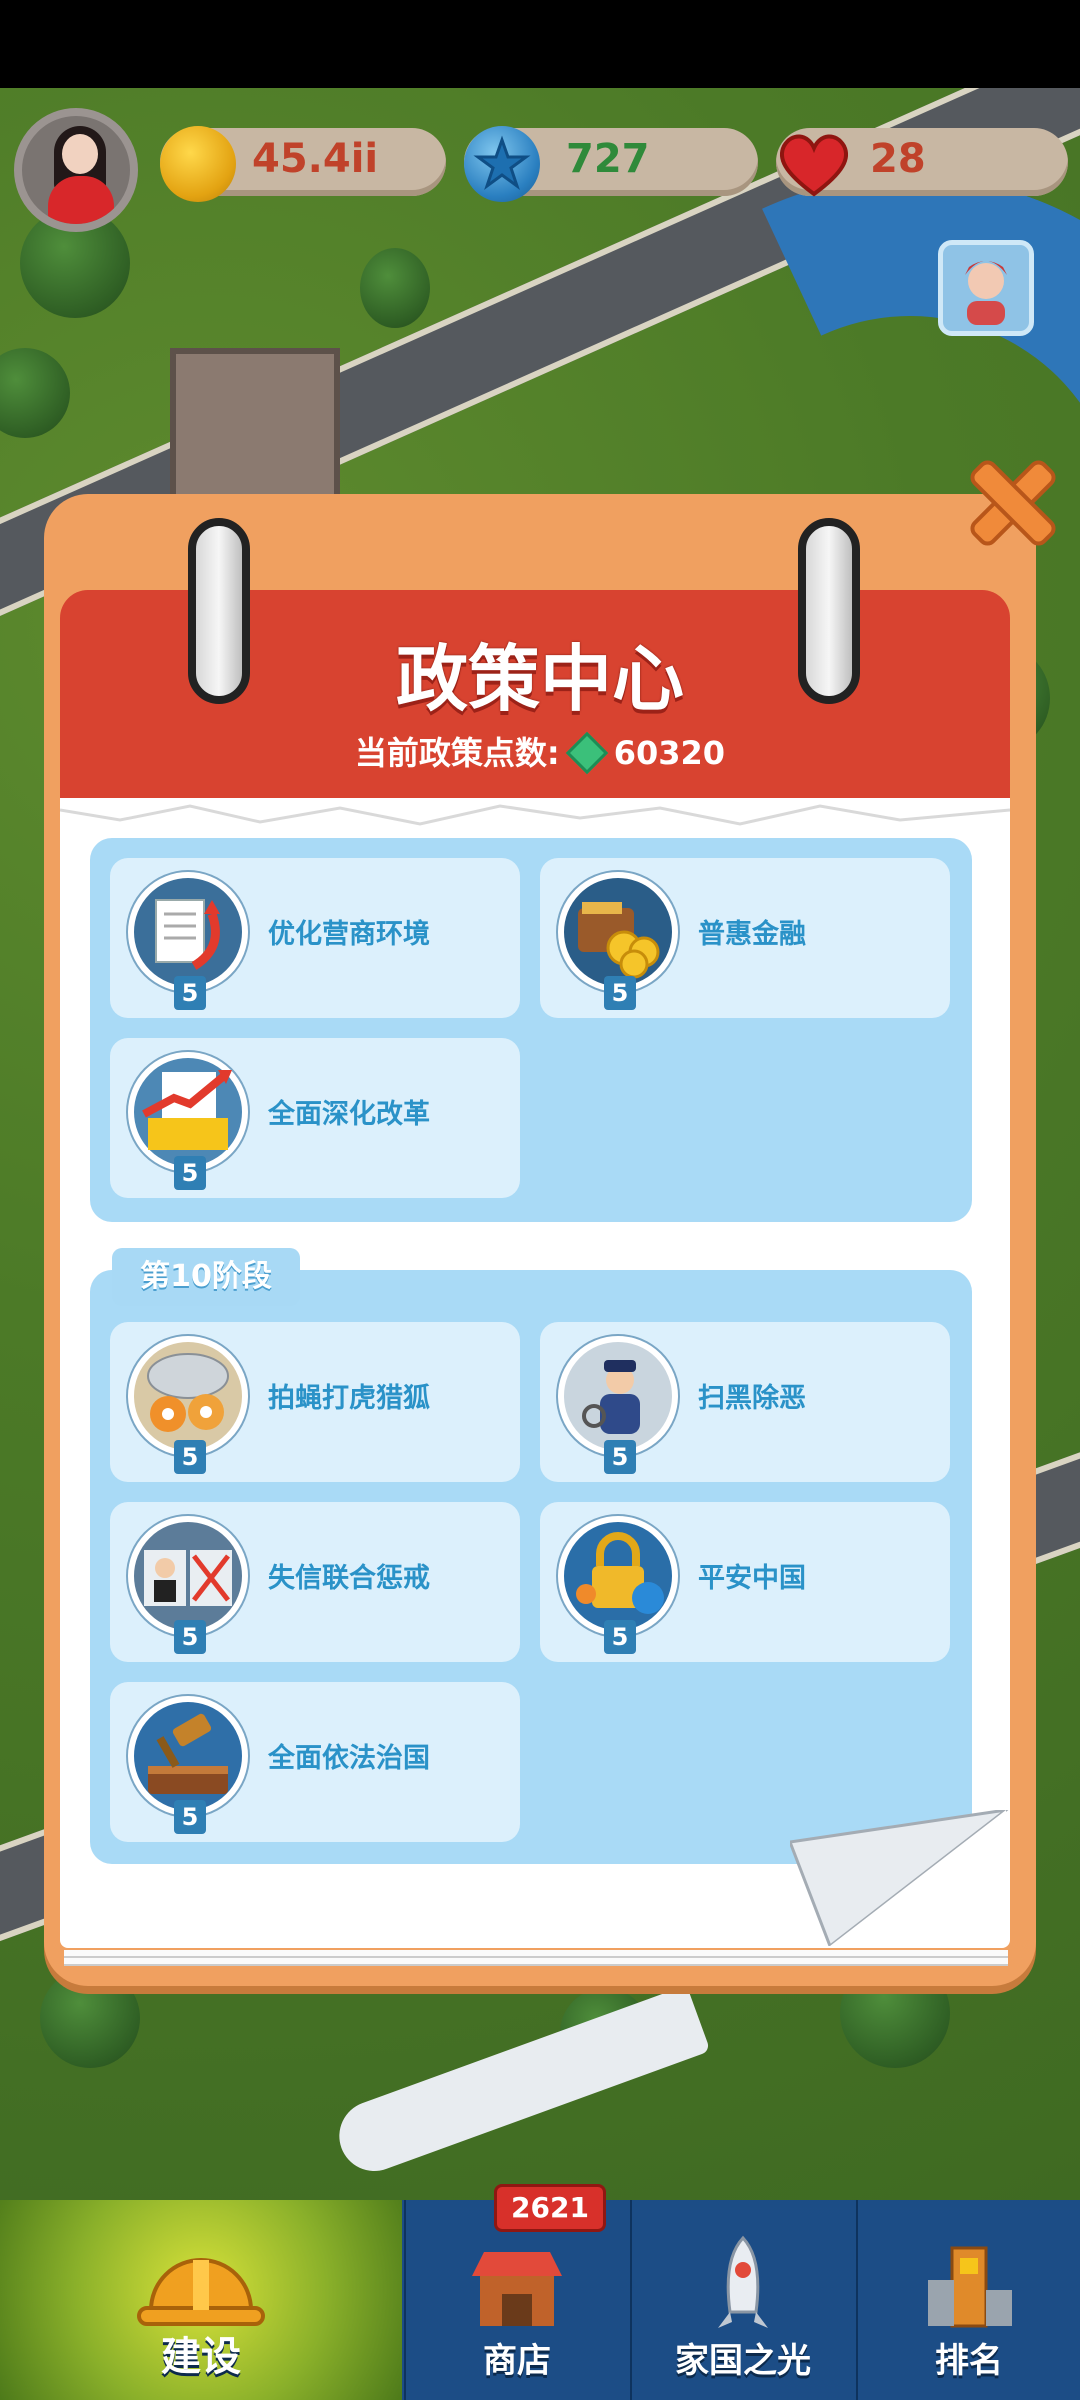  What do you see at coordinates (188, 1112) in the screenshot?
I see `reform-chart-icon` at bounding box center [188, 1112].